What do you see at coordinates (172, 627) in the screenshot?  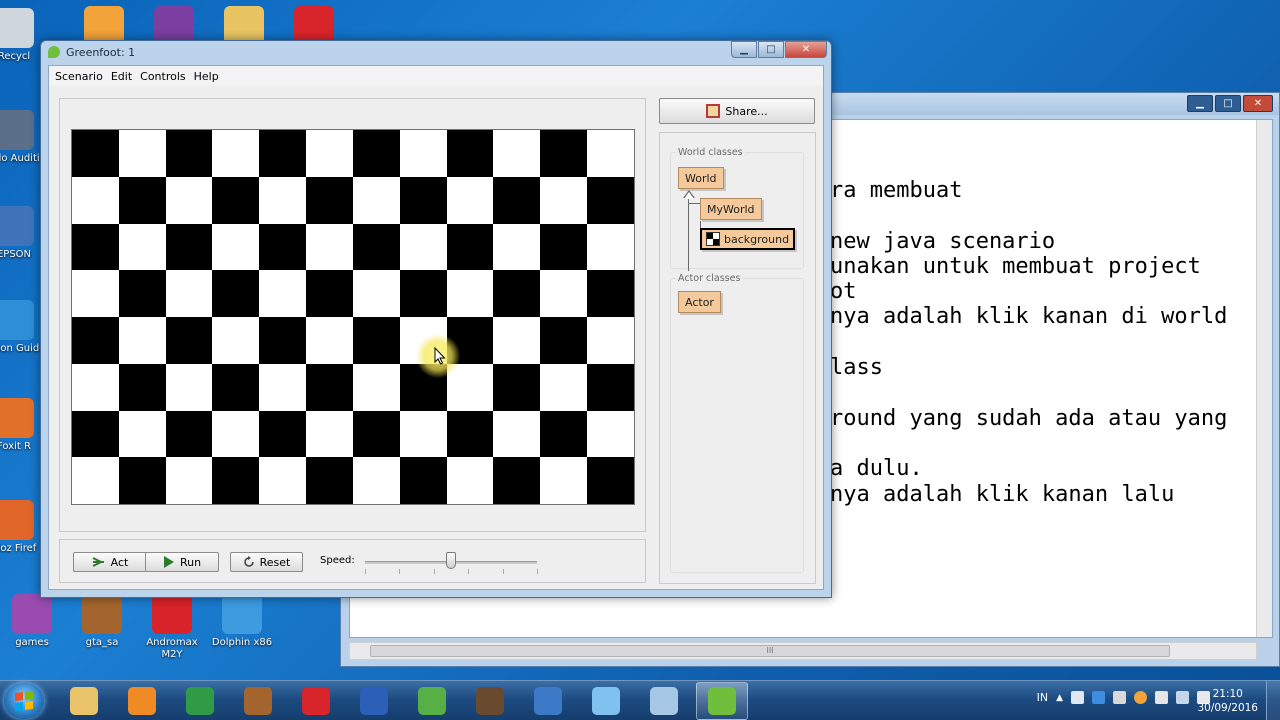 I see `desktop-bottom-icon-2: Andromax M2Y` at bounding box center [172, 627].